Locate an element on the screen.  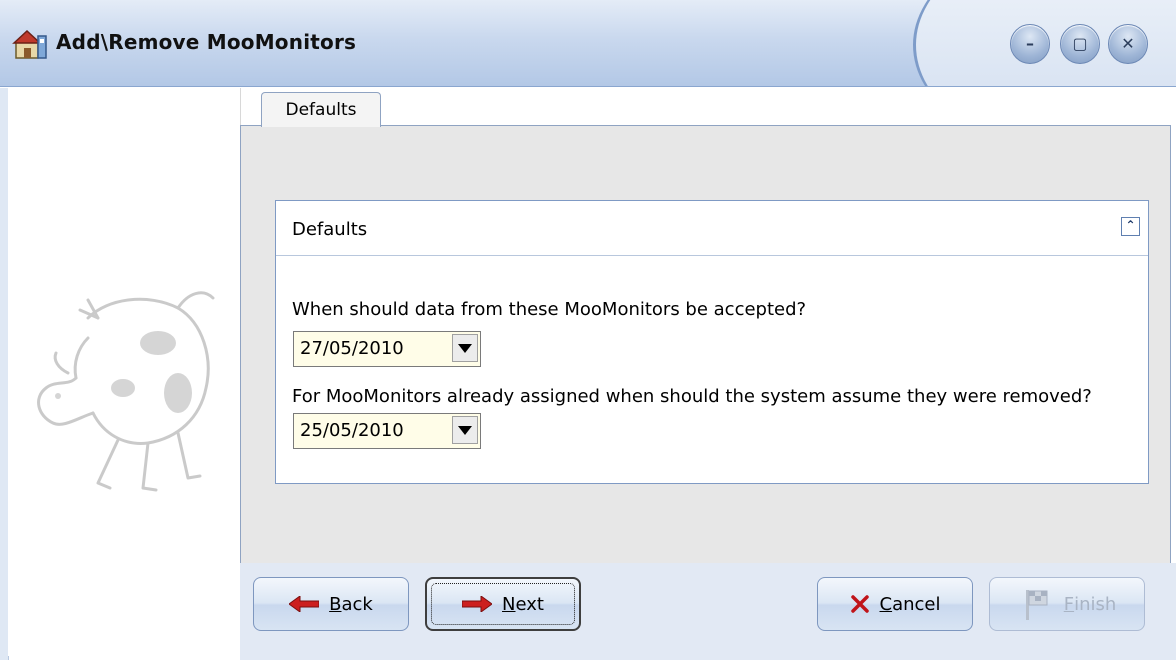
back-button-label: ack is located at coordinates (357, 604).